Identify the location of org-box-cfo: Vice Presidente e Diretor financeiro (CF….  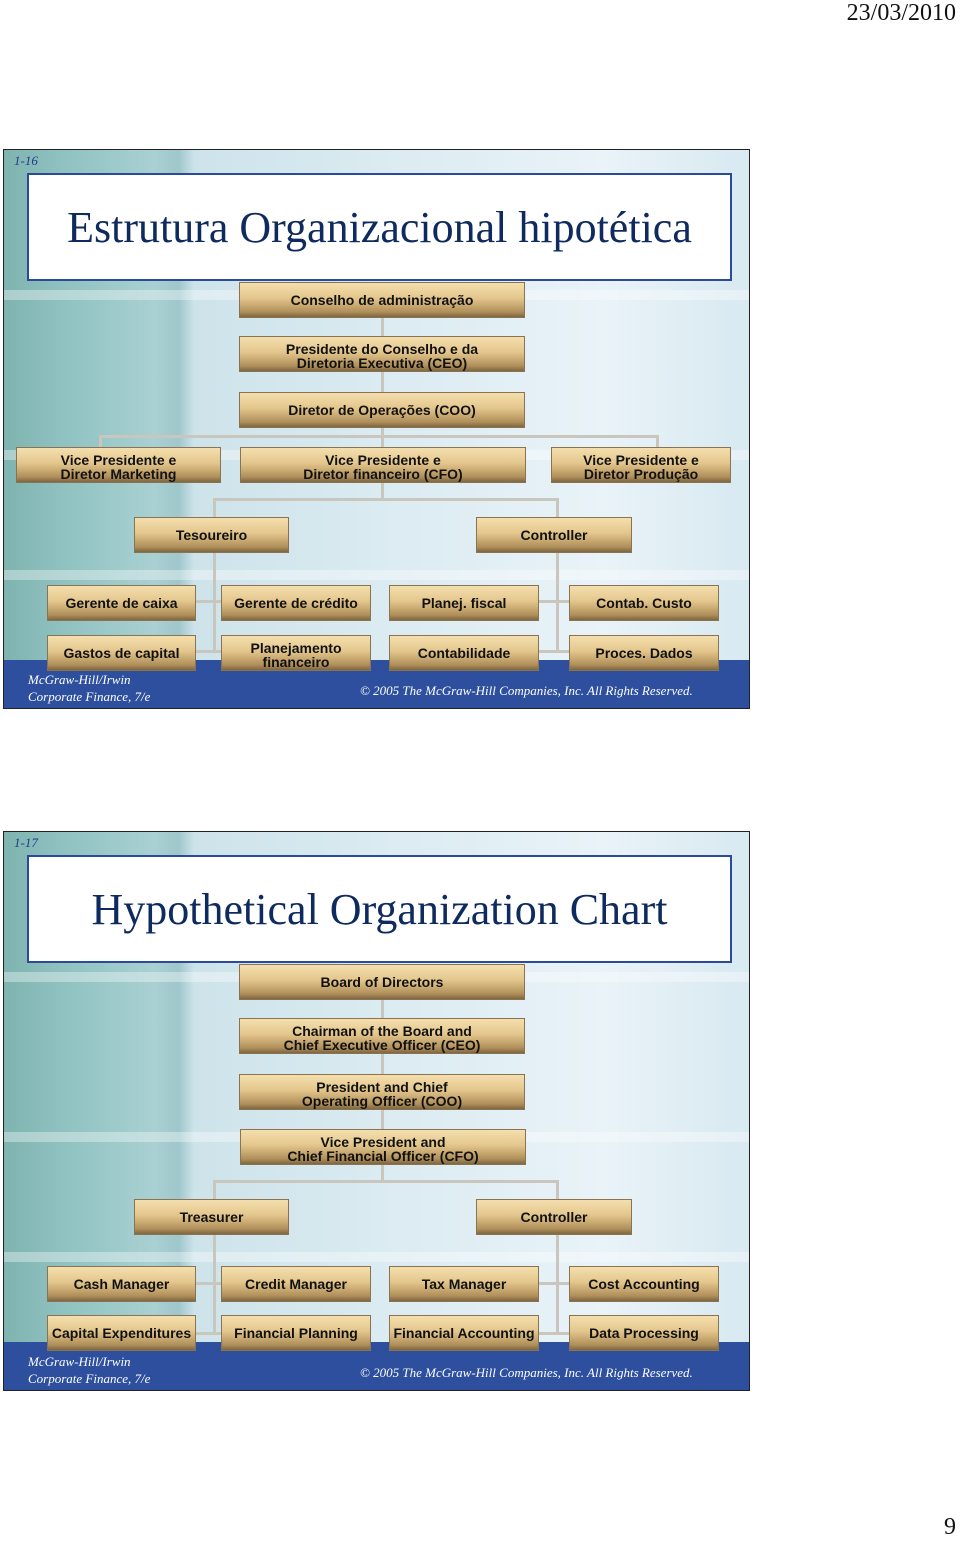
(383, 465).